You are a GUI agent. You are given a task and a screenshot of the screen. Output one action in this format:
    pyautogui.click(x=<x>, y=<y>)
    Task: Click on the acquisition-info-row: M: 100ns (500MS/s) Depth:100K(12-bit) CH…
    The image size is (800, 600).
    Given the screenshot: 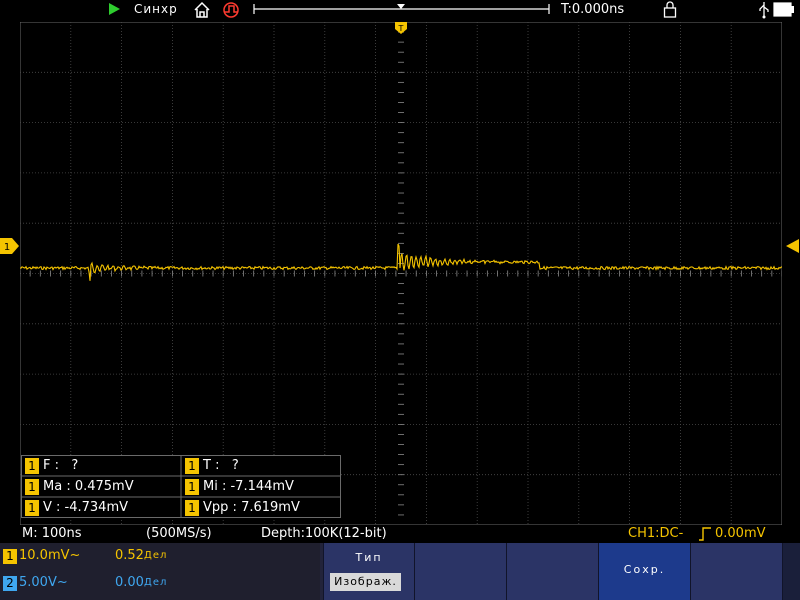 What is the action you would take?
    pyautogui.click(x=400, y=534)
    